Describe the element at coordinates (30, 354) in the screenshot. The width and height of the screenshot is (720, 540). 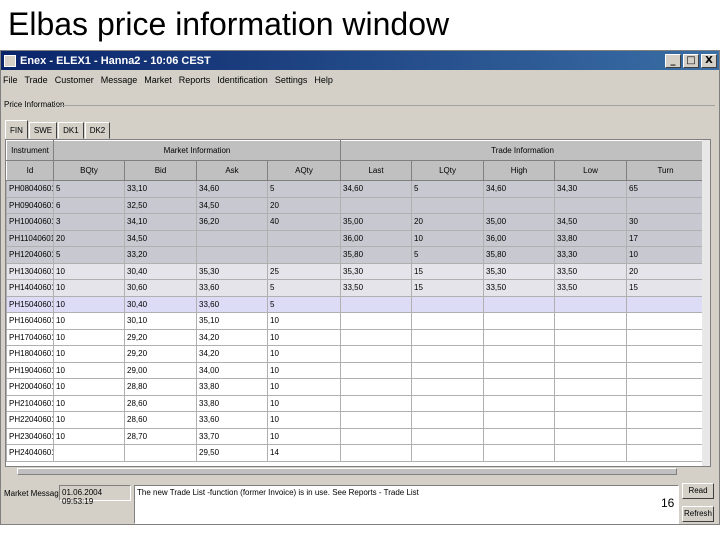
I see `table-cell-id: PH18040601` at that location.